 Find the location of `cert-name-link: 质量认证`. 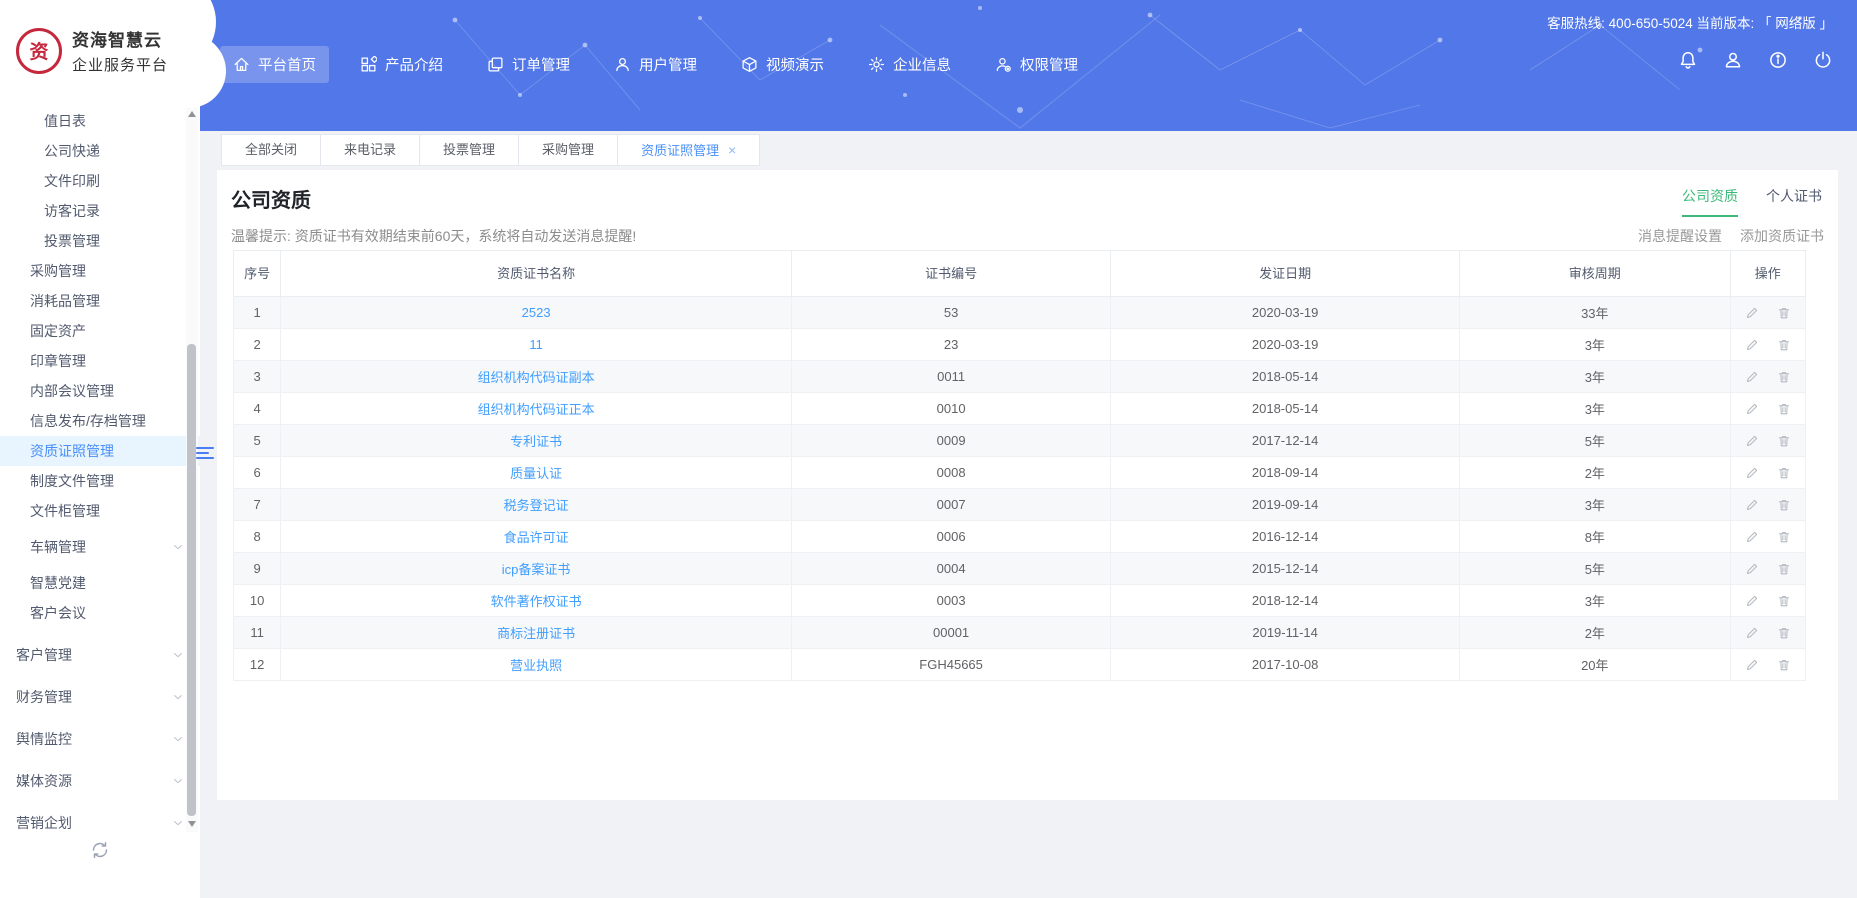

cert-name-link: 质量认证 is located at coordinates (536, 473).